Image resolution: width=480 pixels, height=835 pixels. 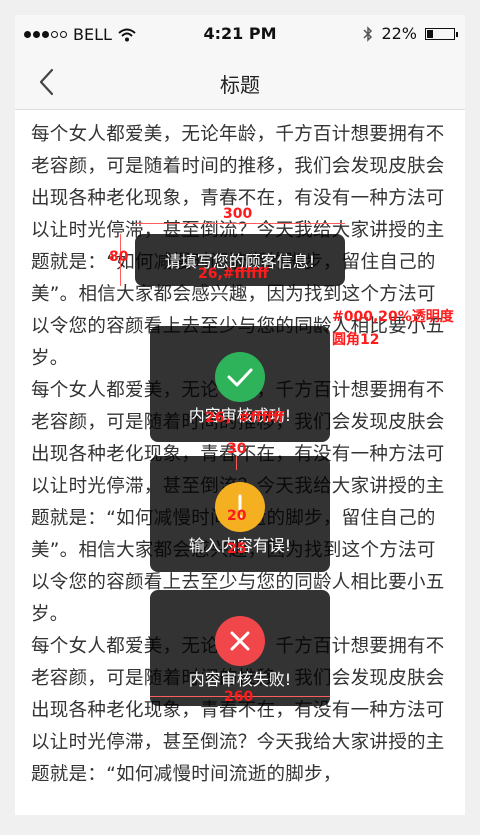 What do you see at coordinates (368, 33) in the screenshot?
I see `bluetooth-icon` at bounding box center [368, 33].